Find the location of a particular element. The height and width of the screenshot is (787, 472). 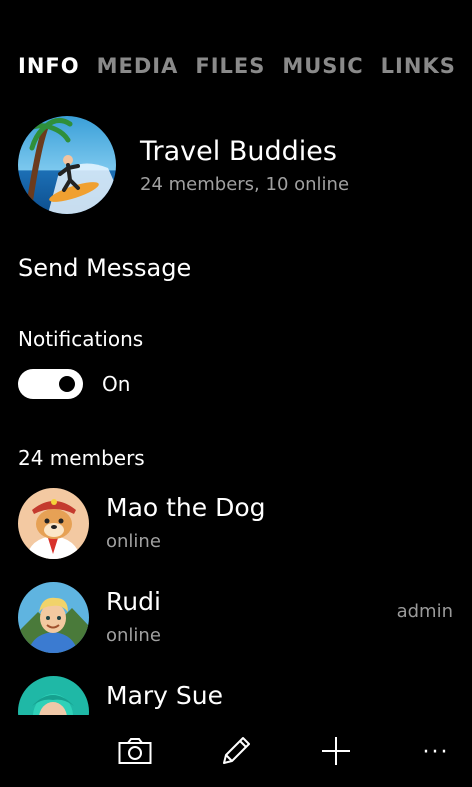

tab-info: INFO is located at coordinates (49, 66).